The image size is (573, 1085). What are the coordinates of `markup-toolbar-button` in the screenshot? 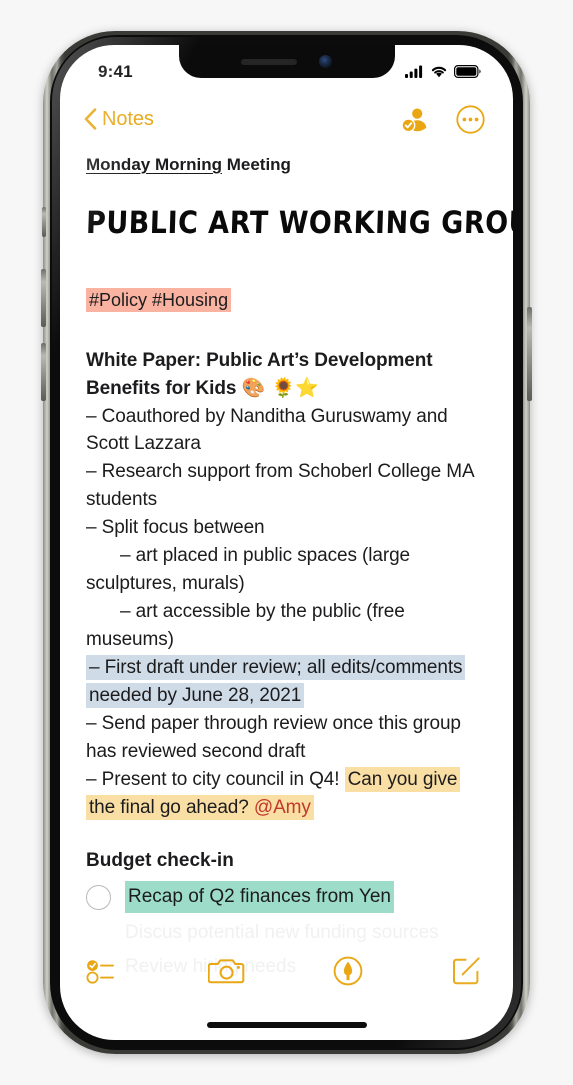 It's located at (348, 971).